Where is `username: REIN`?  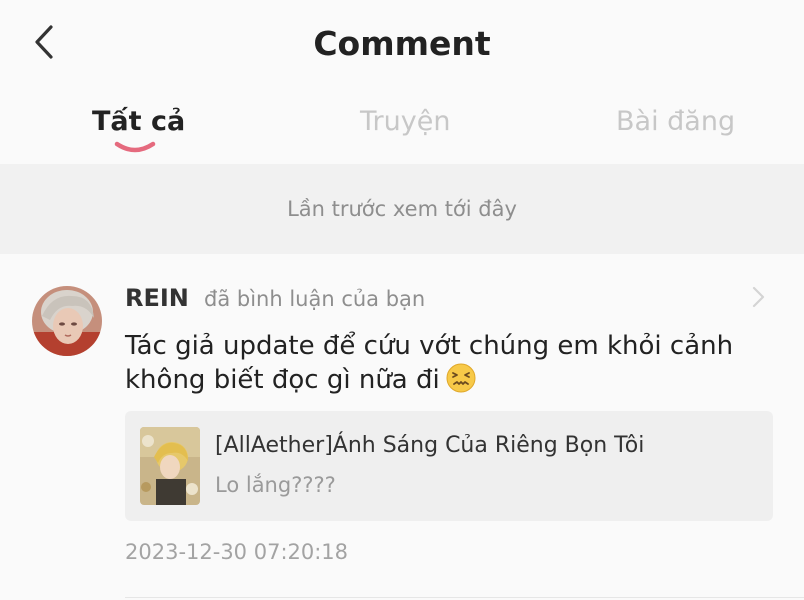
username: REIN is located at coordinates (157, 298).